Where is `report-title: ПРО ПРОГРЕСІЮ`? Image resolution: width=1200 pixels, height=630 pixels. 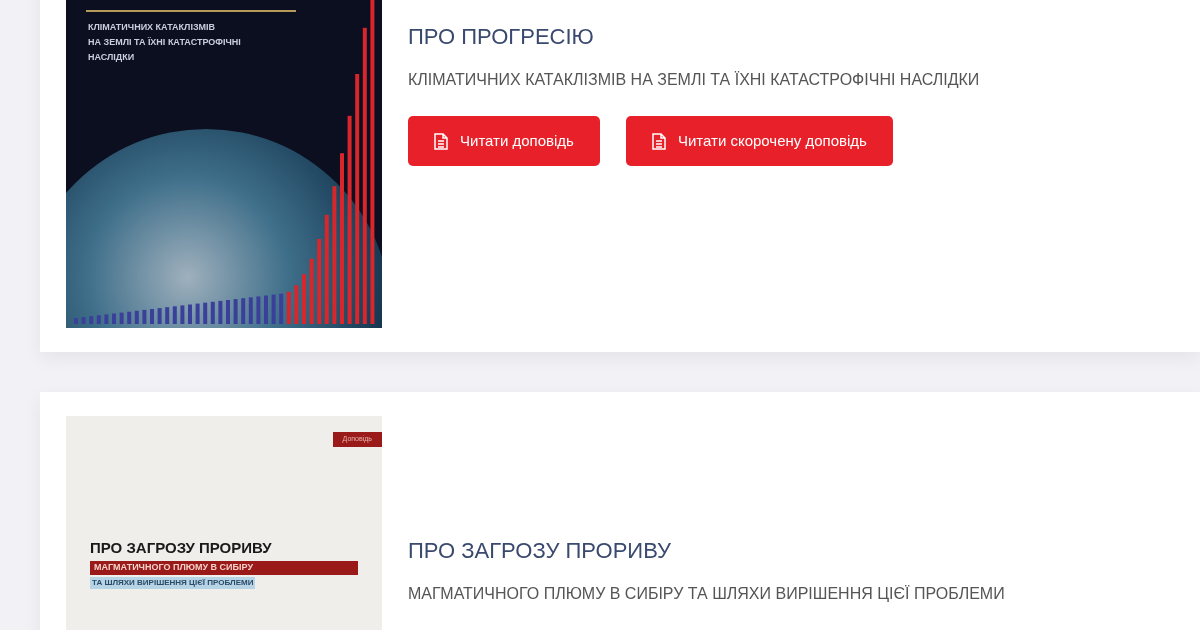 report-title: ПРО ПРОГРЕСІЮ is located at coordinates (501, 37).